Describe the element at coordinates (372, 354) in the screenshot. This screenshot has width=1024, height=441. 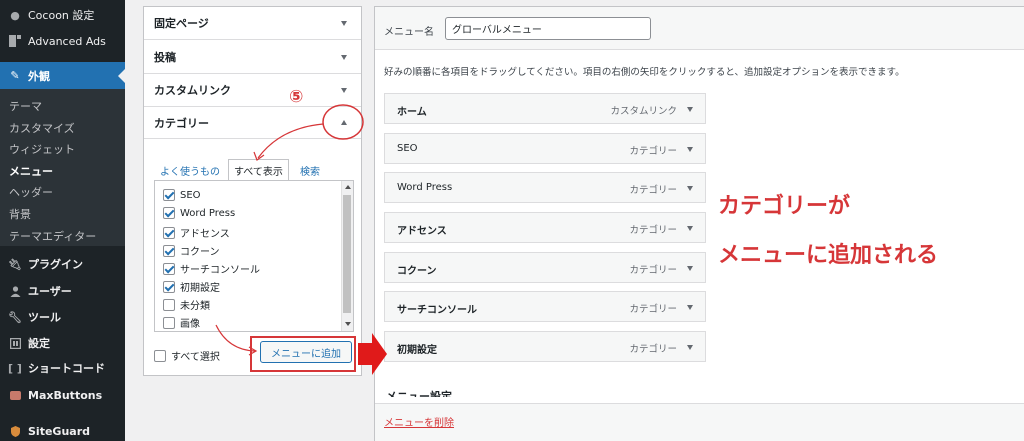
I see `block-arrow-icon` at that location.